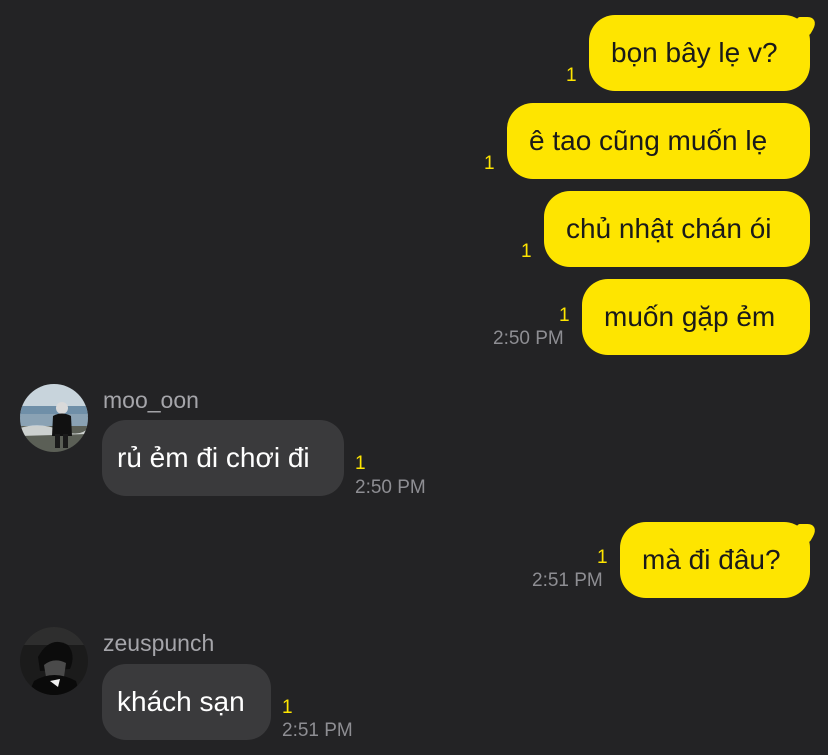 Image resolution: width=828 pixels, height=755 pixels. I want to click on outgoing-message-bubble: chủ nhật chán ói, so click(677, 229).